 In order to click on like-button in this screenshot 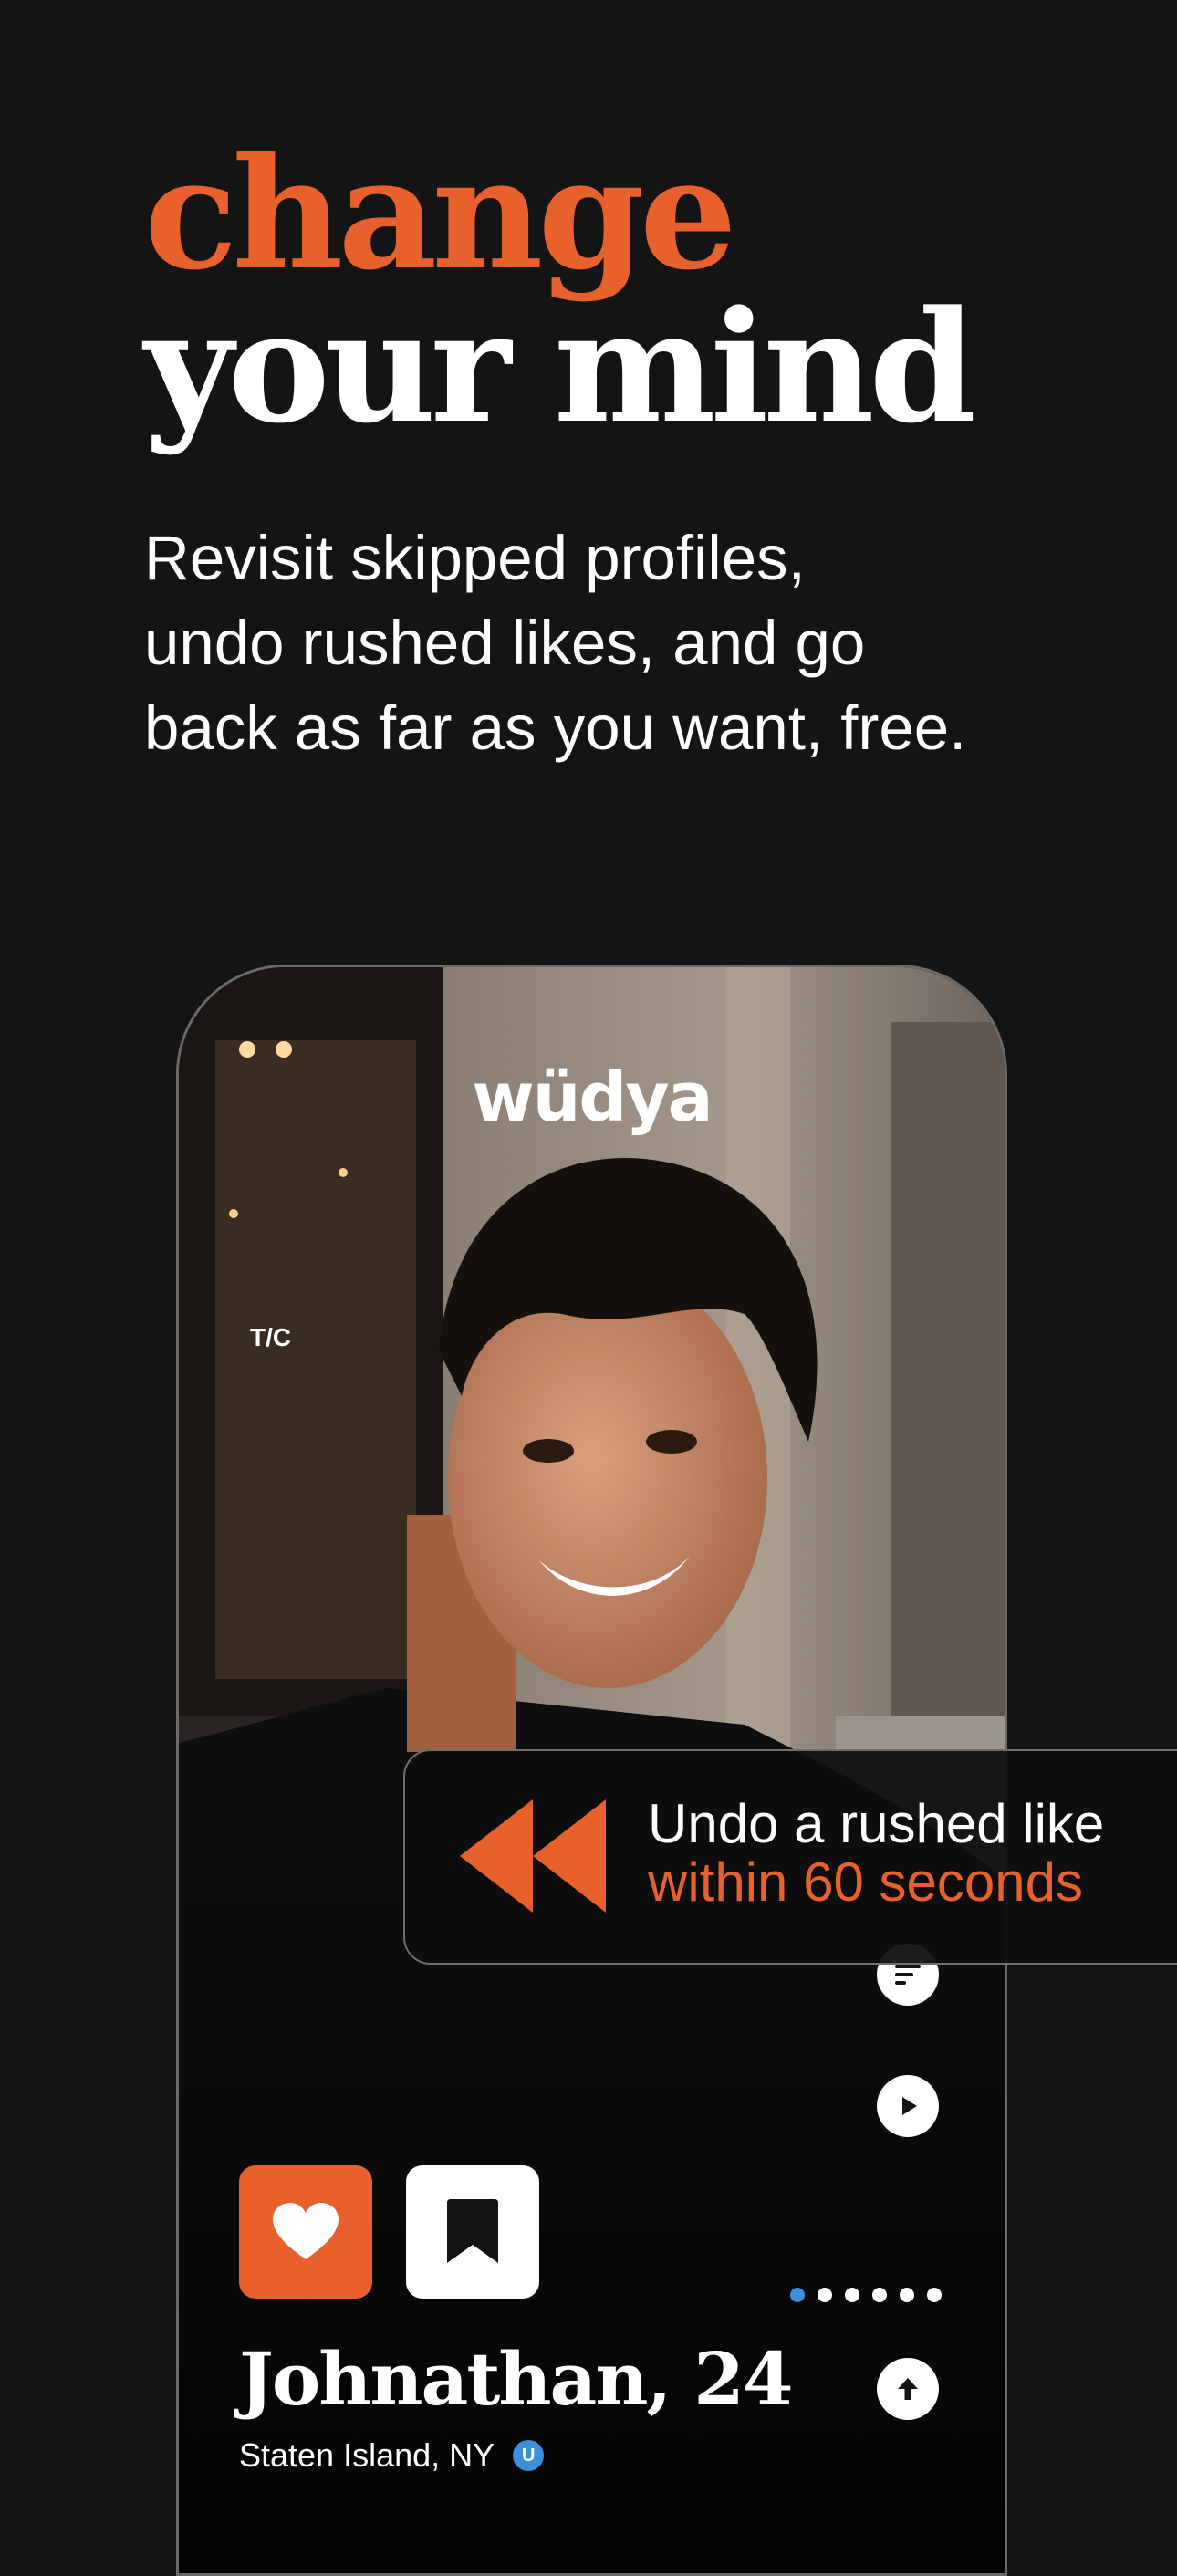, I will do `click(306, 2232)`.